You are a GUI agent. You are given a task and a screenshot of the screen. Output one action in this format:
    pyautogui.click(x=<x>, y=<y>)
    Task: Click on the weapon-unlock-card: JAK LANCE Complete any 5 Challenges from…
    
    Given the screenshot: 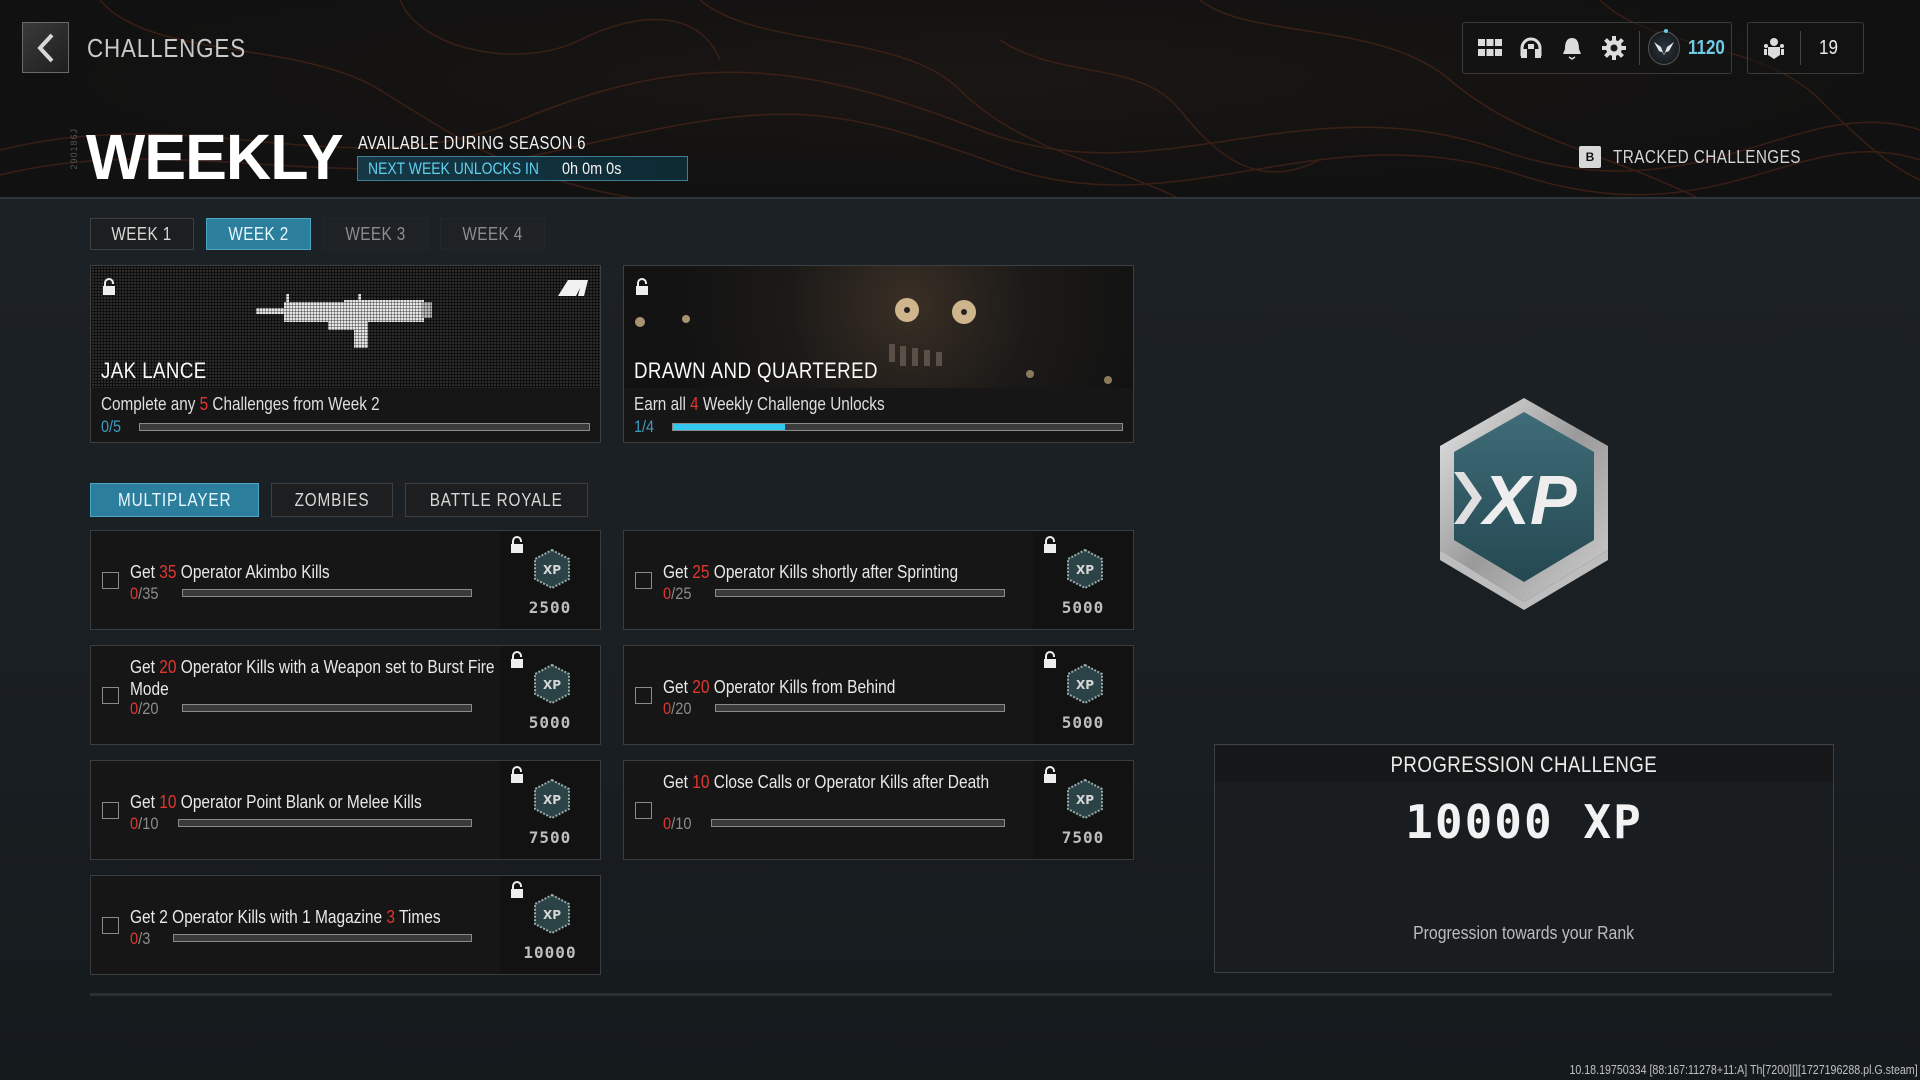 What is the action you would take?
    pyautogui.click(x=345, y=354)
    